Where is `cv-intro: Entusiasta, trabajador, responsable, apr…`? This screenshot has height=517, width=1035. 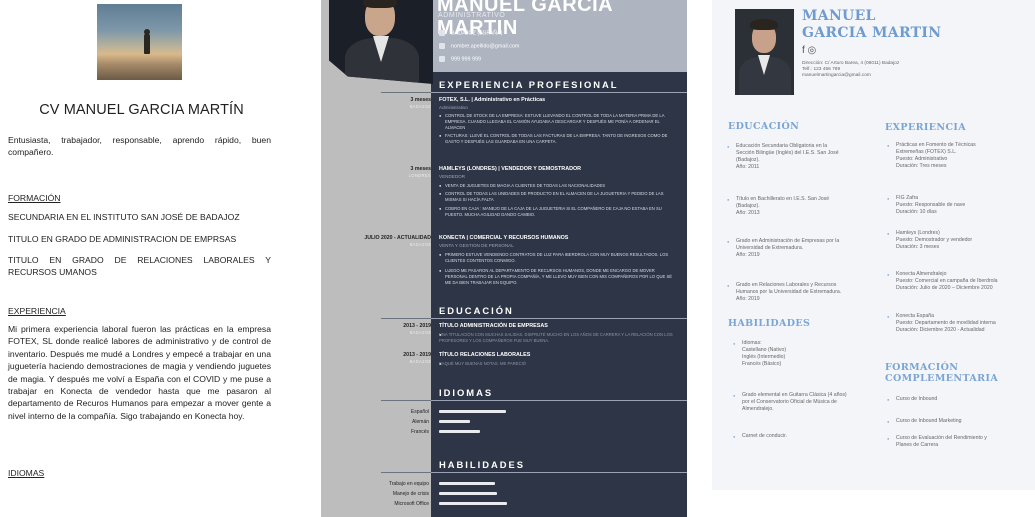
cv-intro: Entusiasta, trabajador, responsable, apr… is located at coordinates (139, 146).